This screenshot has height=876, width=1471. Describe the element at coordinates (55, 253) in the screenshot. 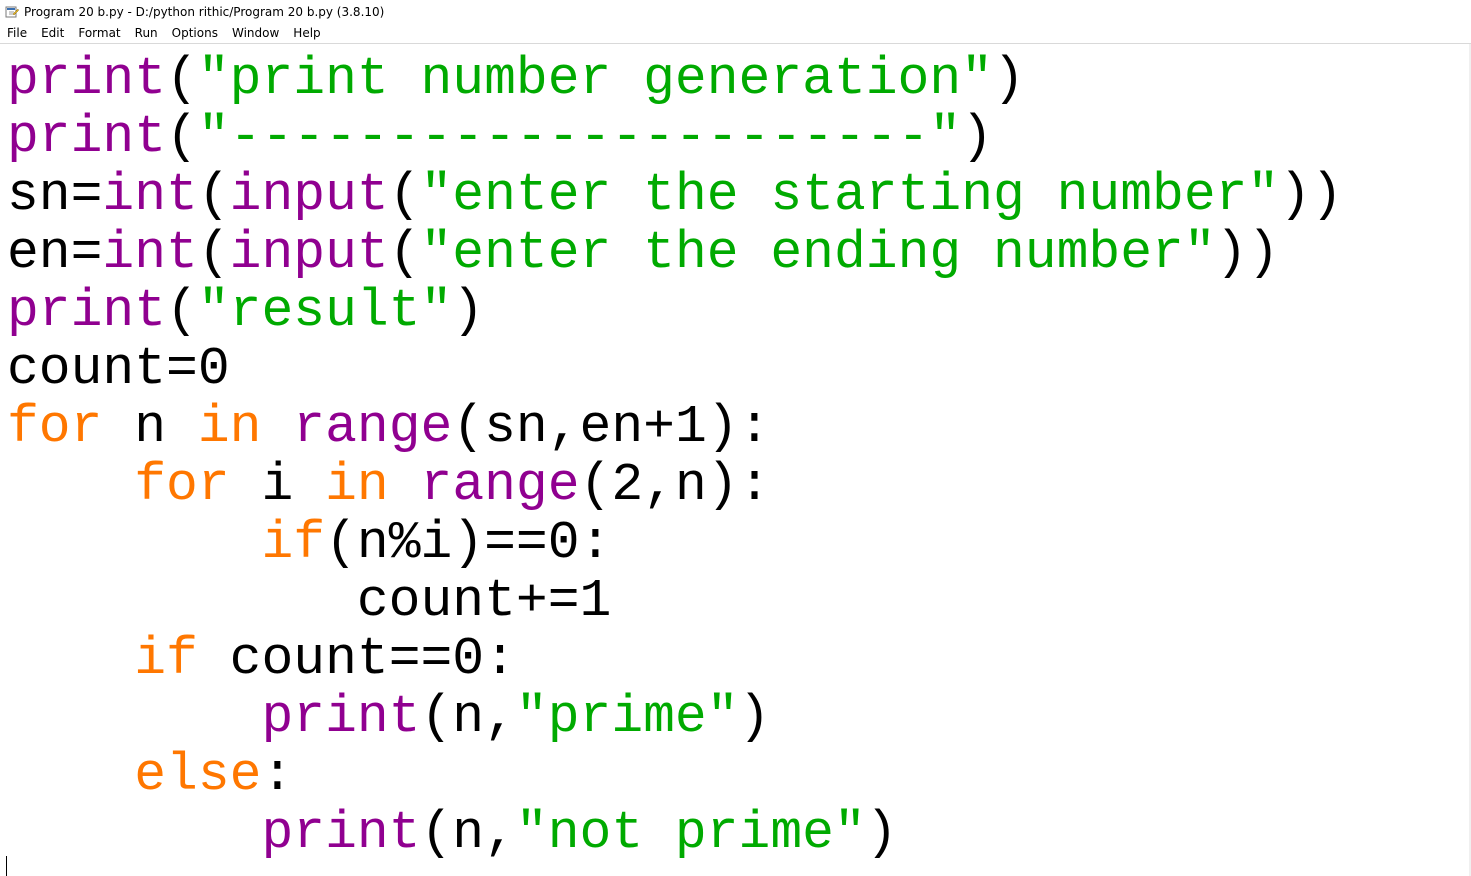

I see `code-token-default: en=` at that location.